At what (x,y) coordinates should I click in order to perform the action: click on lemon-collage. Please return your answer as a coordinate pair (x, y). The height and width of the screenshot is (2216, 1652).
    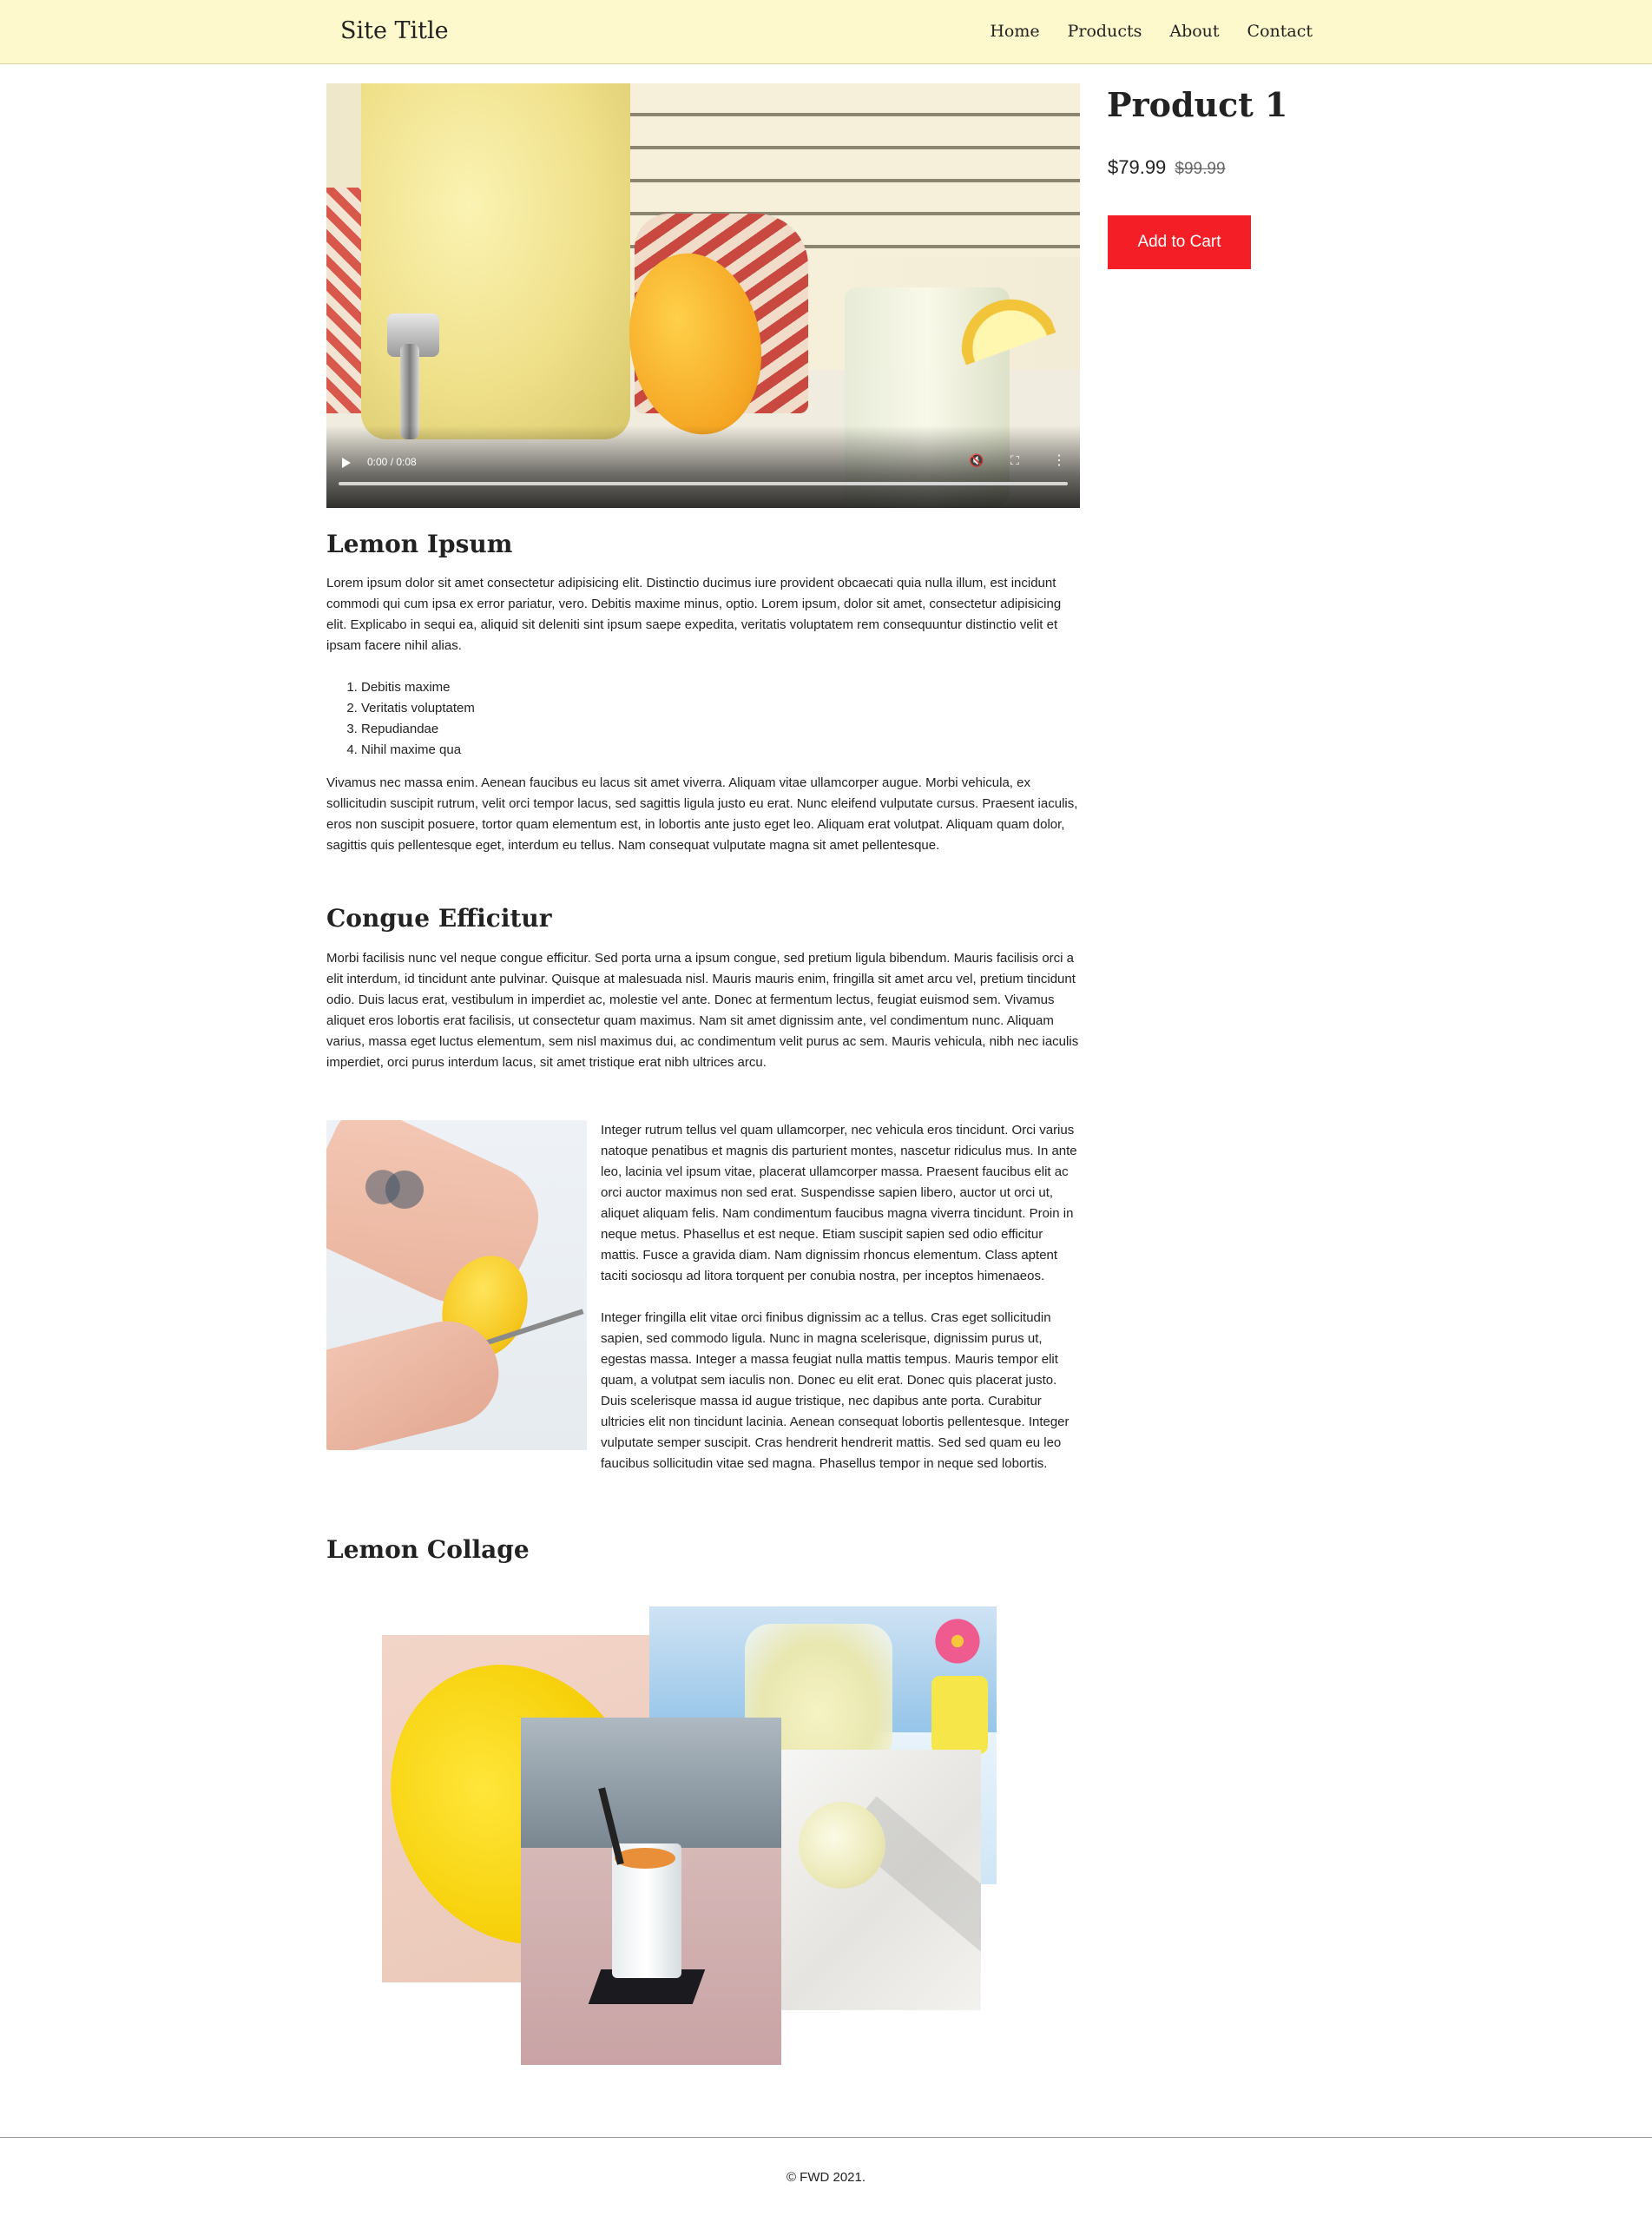
    Looking at the image, I should click on (703, 1836).